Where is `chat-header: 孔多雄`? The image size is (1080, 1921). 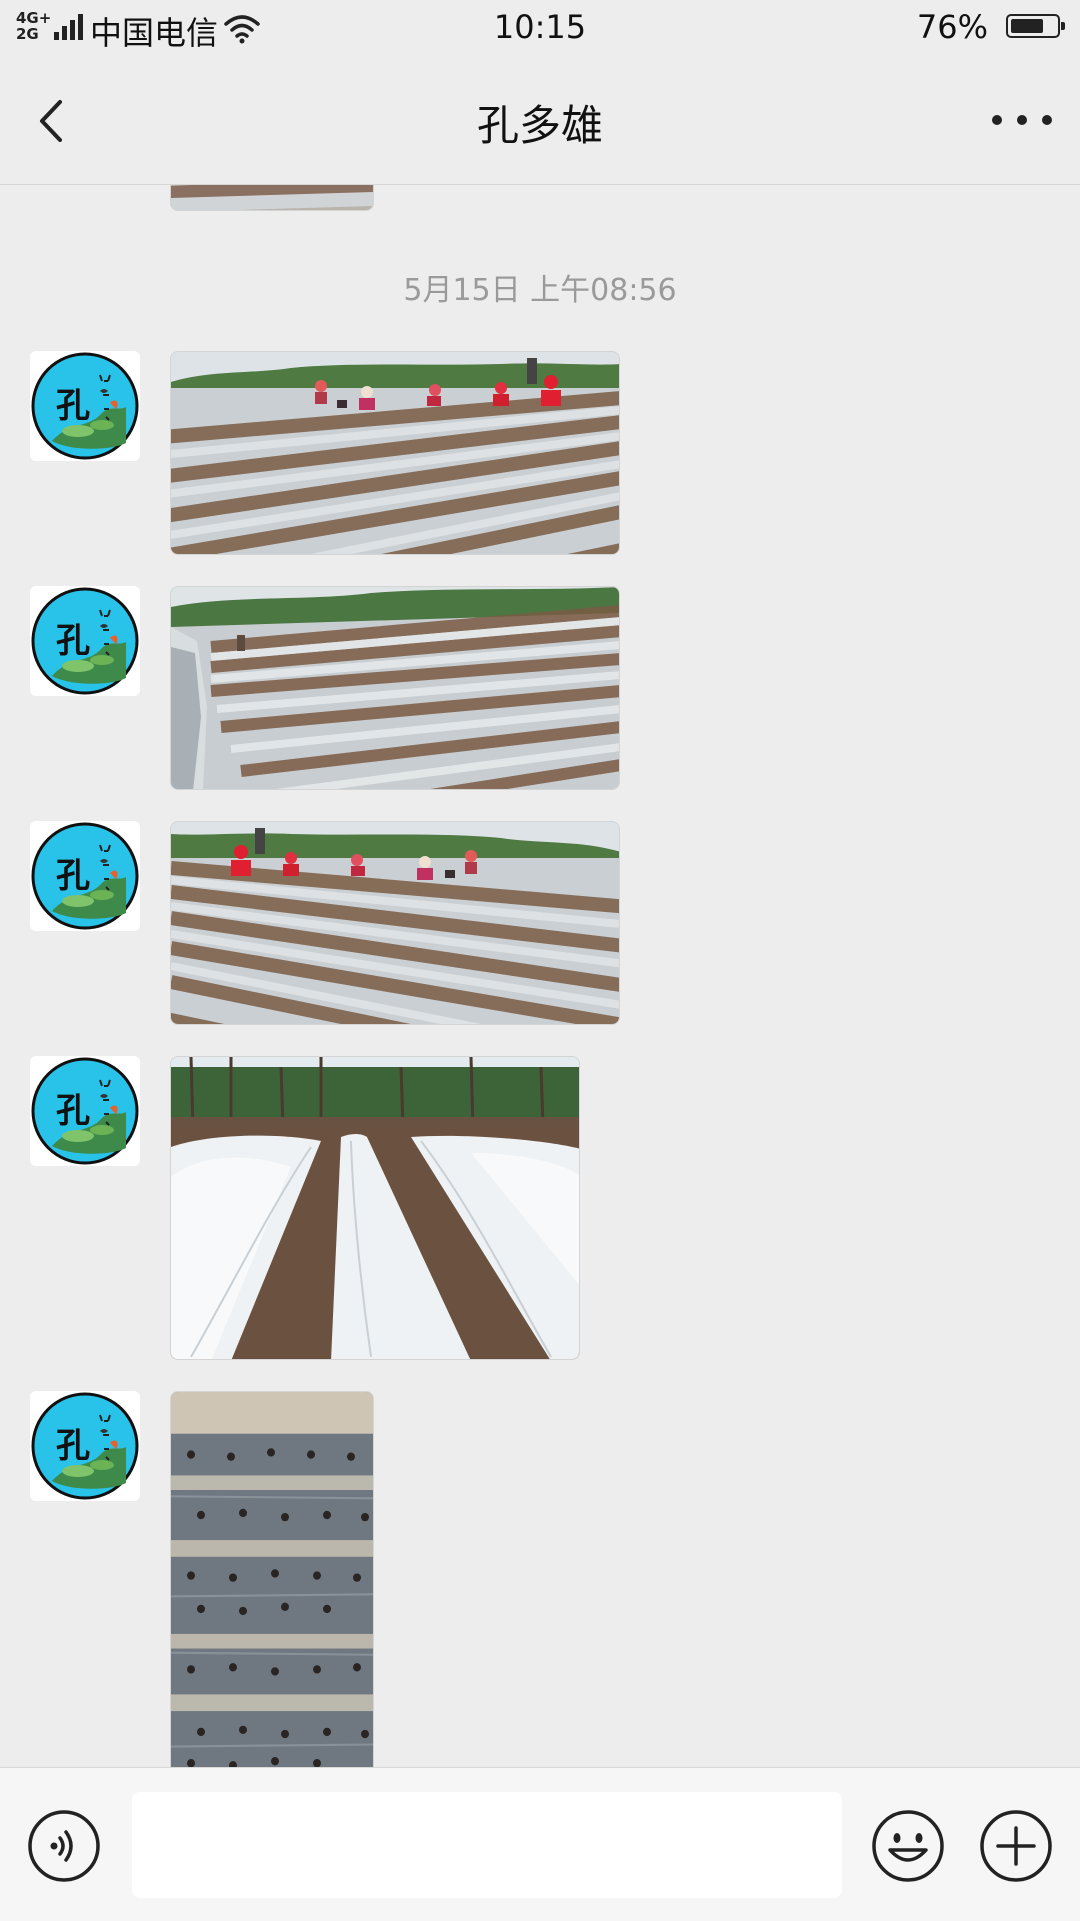
chat-header: 孔多雄 is located at coordinates (540, 121).